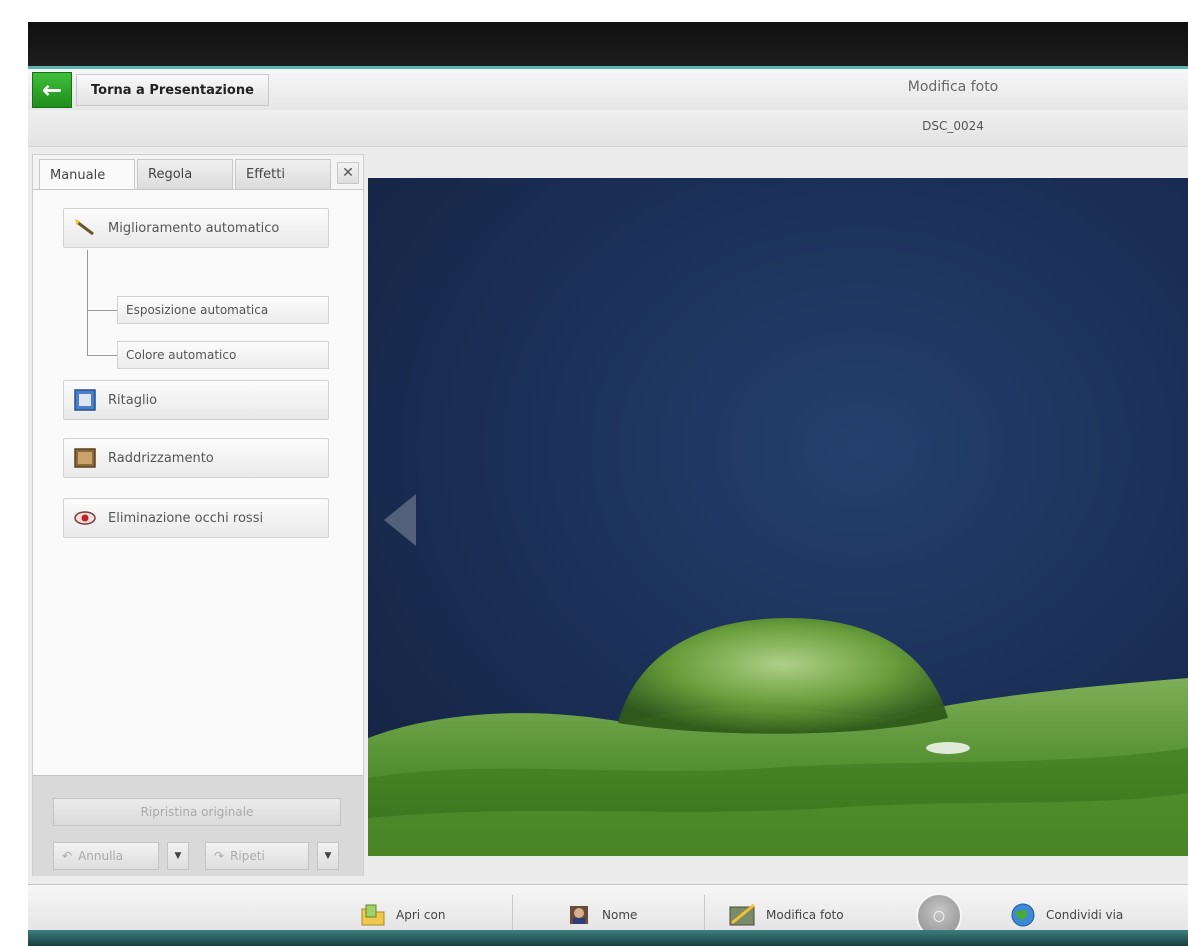 Image resolution: width=1188 pixels, height=946 pixels. I want to click on title-bar, so click(608, 44).